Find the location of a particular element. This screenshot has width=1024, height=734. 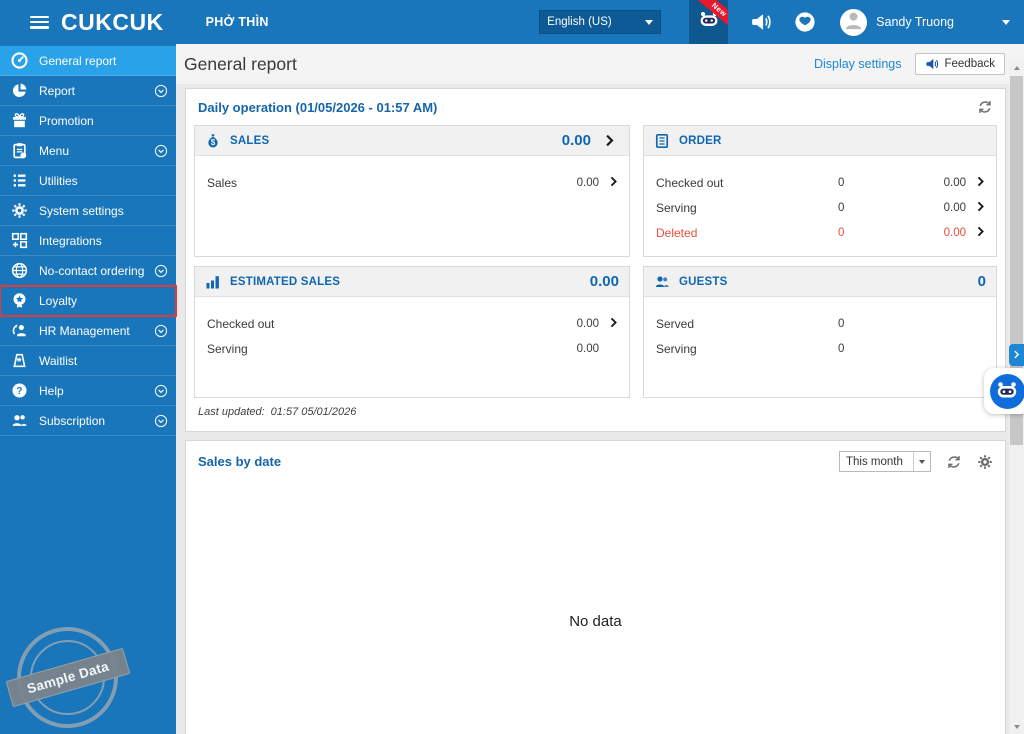

period-select: This month is located at coordinates (885, 461).